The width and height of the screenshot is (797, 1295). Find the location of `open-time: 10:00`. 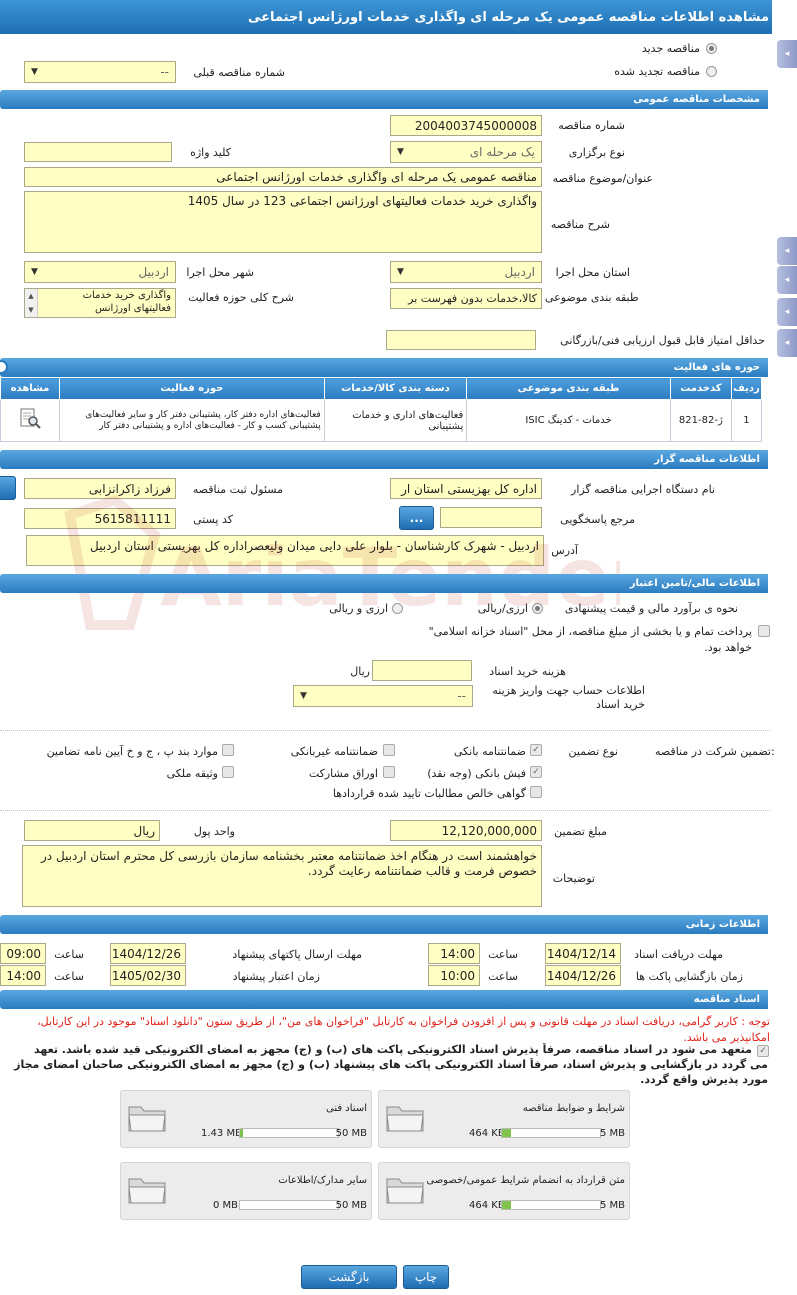

open-time: 10:00 is located at coordinates (454, 975).